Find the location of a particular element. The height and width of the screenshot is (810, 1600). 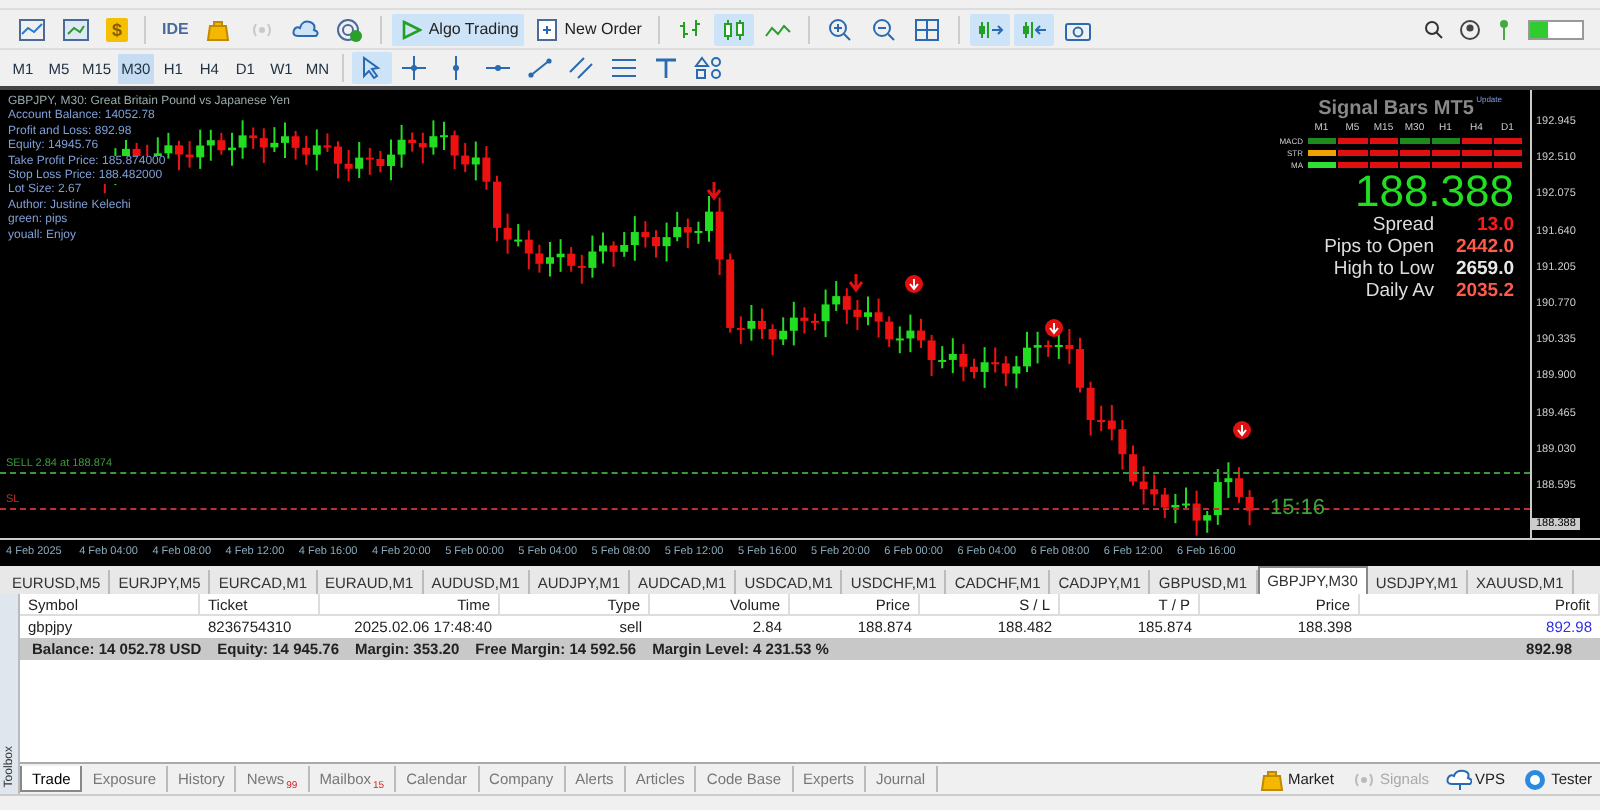

algo-button: Algo Trading is located at coordinates (458, 29).